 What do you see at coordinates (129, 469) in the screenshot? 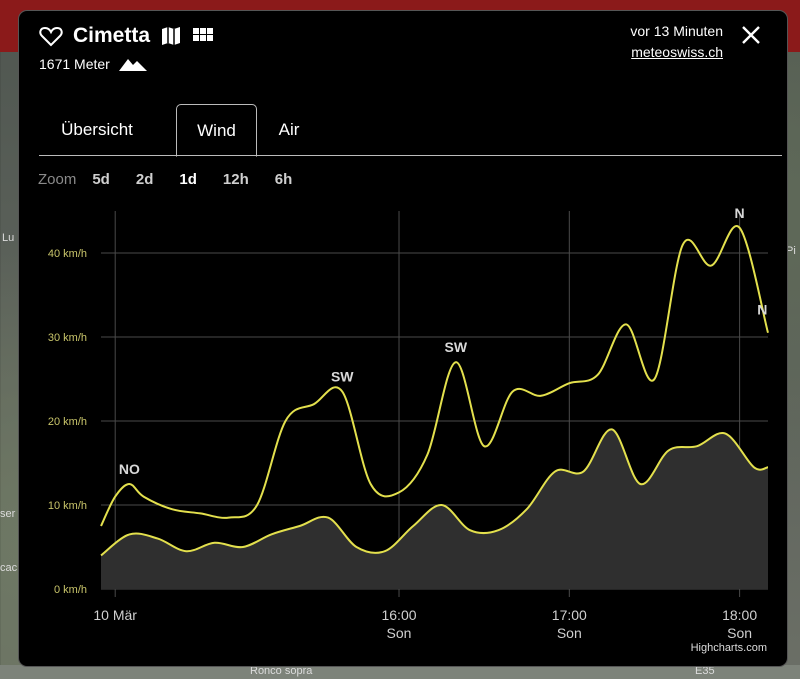
I see `wind-direction-label: NO` at bounding box center [129, 469].